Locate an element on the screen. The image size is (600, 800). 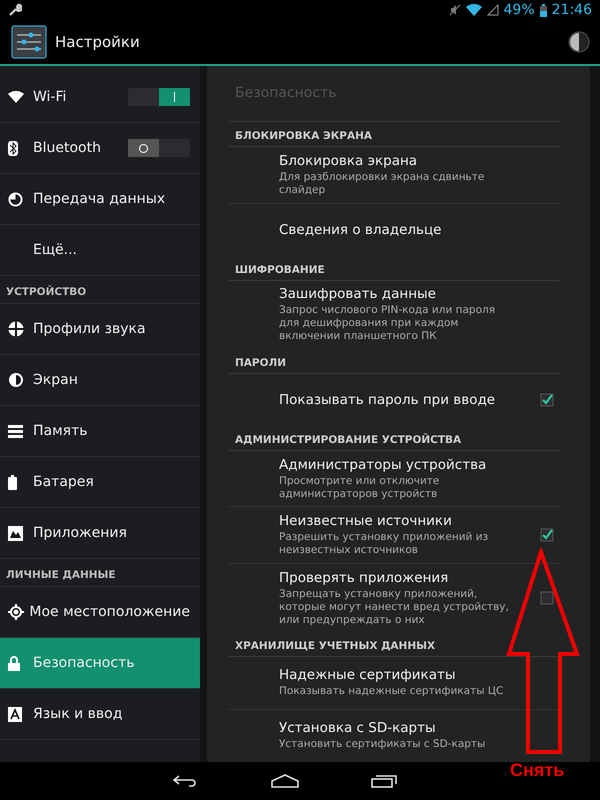
preference-title: Неизвестные источники is located at coordinates (366, 521).